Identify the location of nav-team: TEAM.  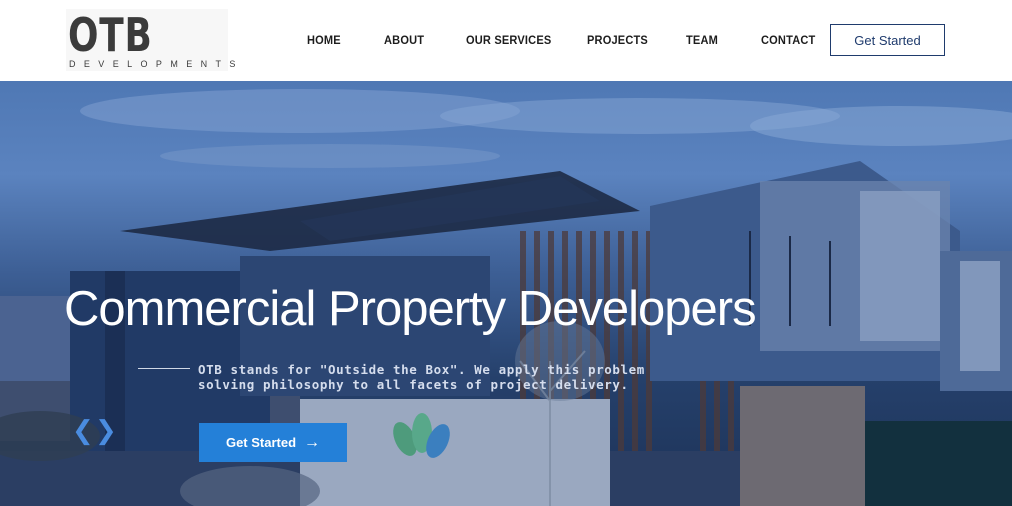
(702, 40).